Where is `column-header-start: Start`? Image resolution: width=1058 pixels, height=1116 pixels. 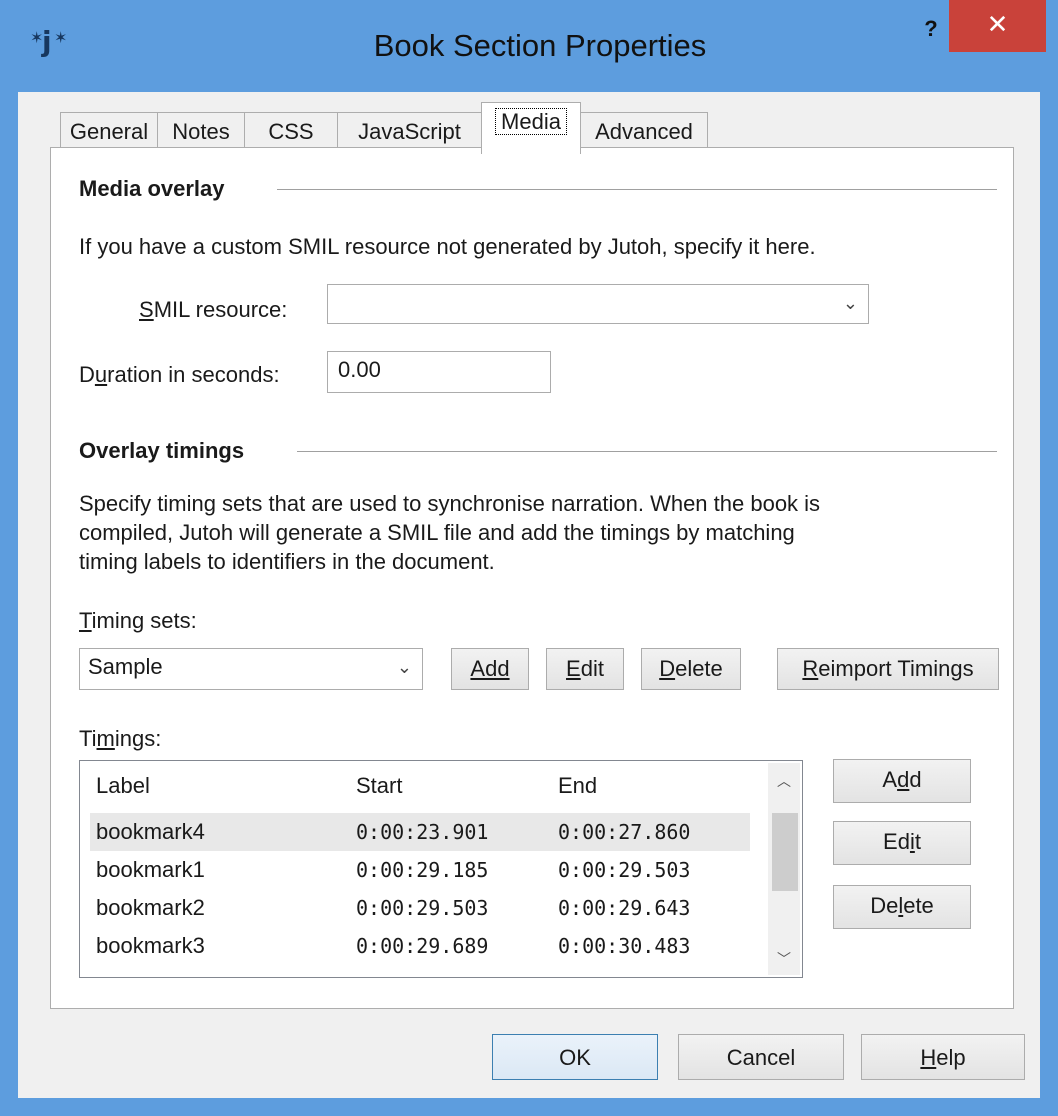 column-header-start: Start is located at coordinates (379, 786).